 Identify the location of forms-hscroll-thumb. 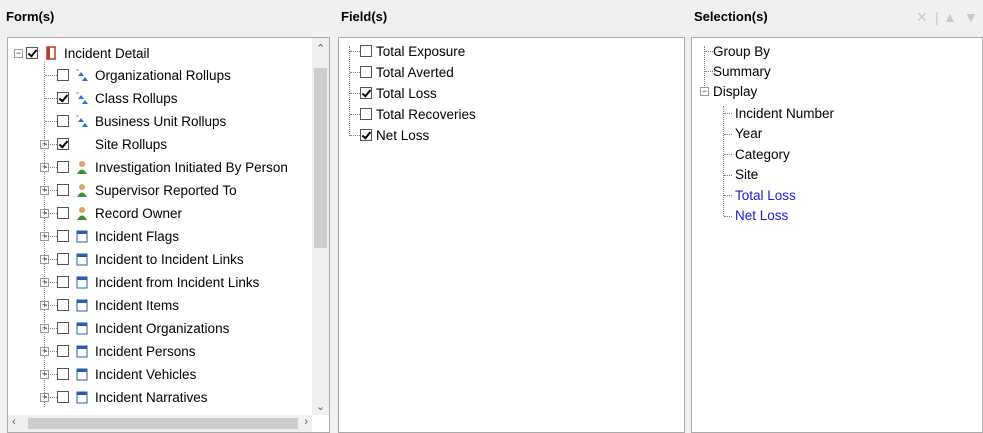
(163, 423).